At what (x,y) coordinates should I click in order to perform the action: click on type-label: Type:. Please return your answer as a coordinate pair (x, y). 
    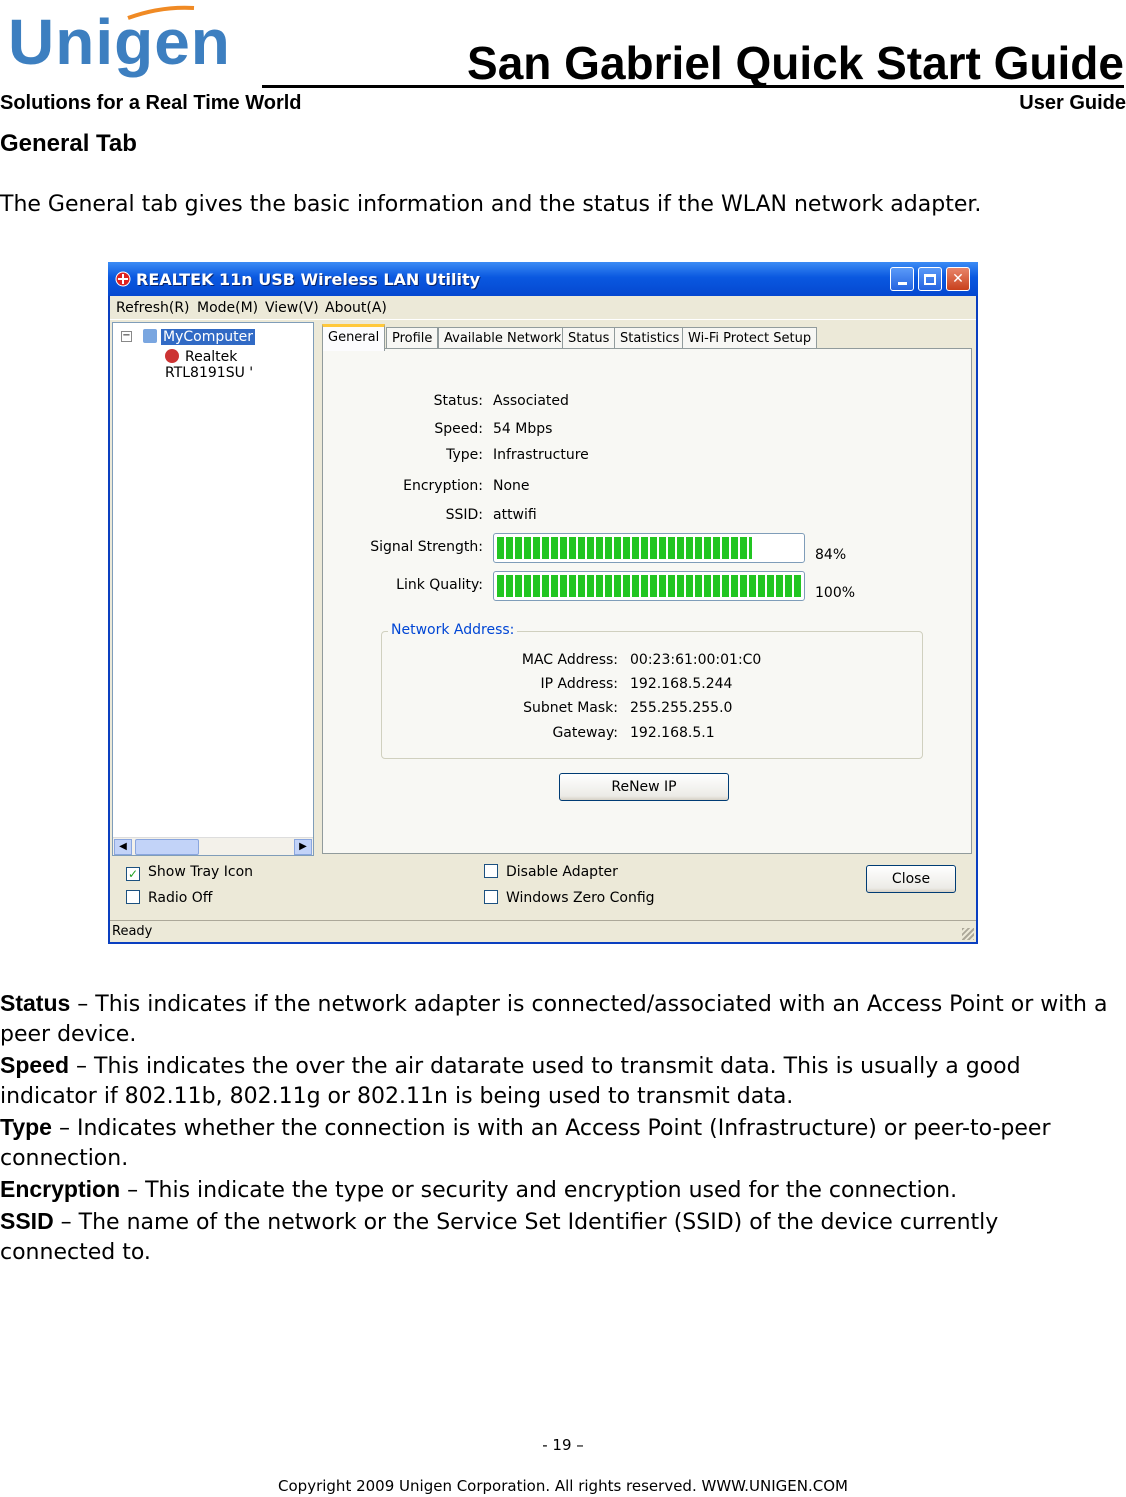
    Looking at the image, I should click on (464, 455).